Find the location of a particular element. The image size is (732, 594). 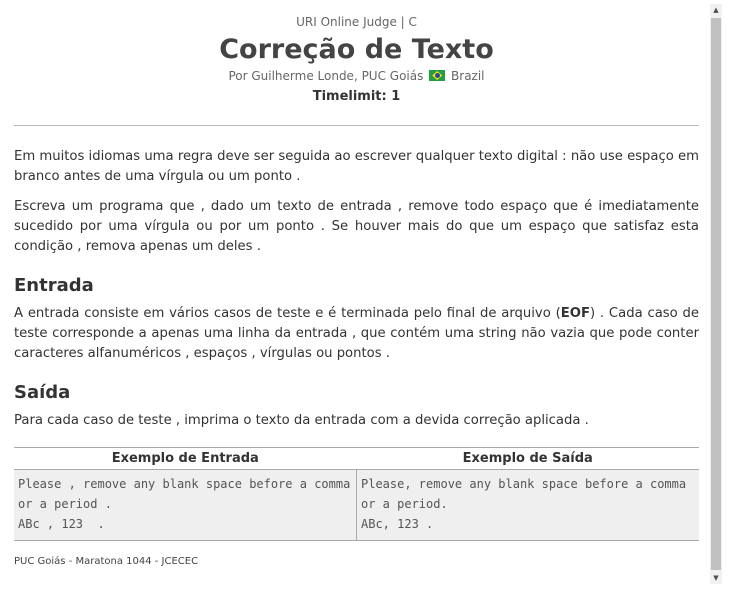

author-line: Por Guilherme Londe, PUC Goiás Brazil is located at coordinates (356, 76).